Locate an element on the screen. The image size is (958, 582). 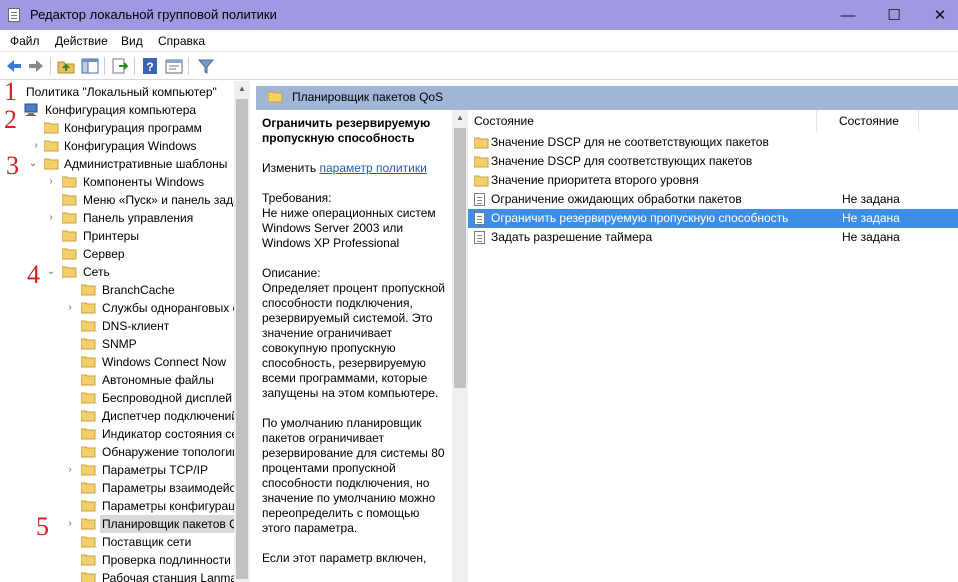
details-header: Планировщик пакетов QoS is located at coordinates (607, 98).